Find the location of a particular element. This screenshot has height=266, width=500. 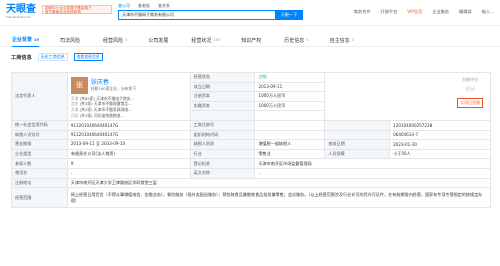

score-card: 天眼评分 评分 公司已注销 is located at coordinates (470, 97).